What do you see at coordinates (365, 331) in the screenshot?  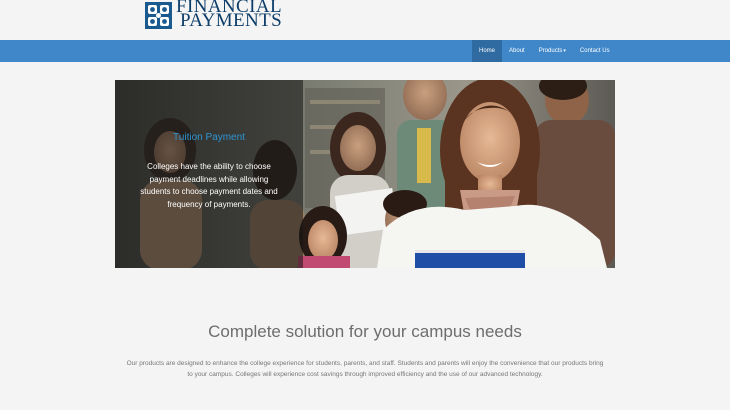 I see `section-title: Complete solution for your campus needs` at bounding box center [365, 331].